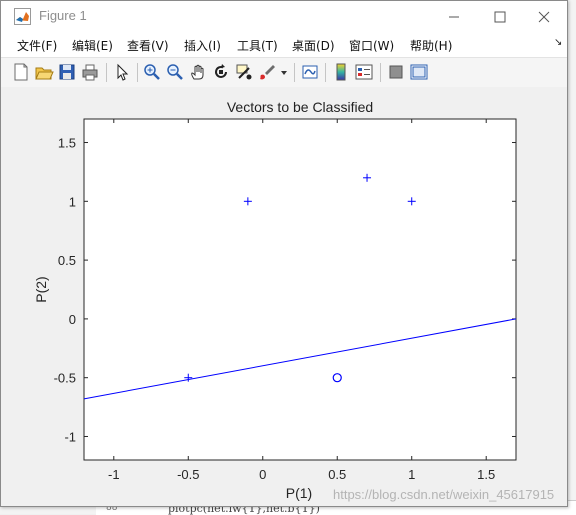 The image size is (576, 515). Describe the element at coordinates (558, 42) in the screenshot. I see `dock-figure-icon: ↘` at that location.